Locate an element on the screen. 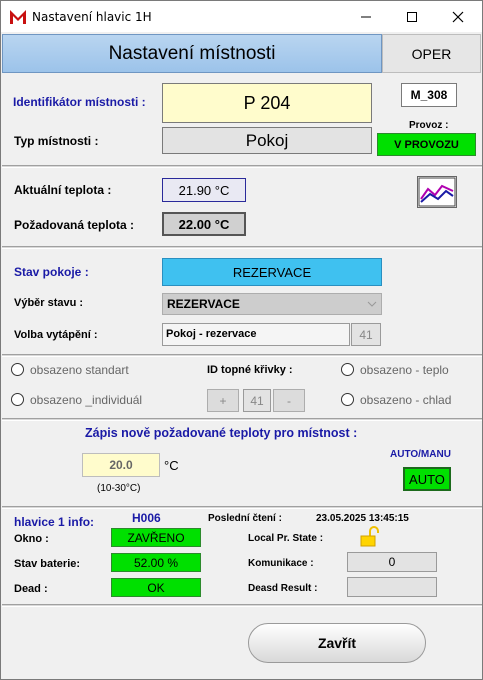  dead-result-value is located at coordinates (392, 587).